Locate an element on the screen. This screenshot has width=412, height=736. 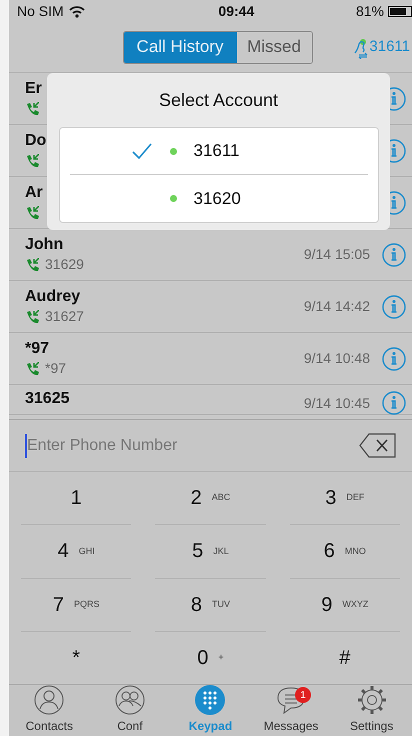
dial-key: * is located at coordinates (76, 658).